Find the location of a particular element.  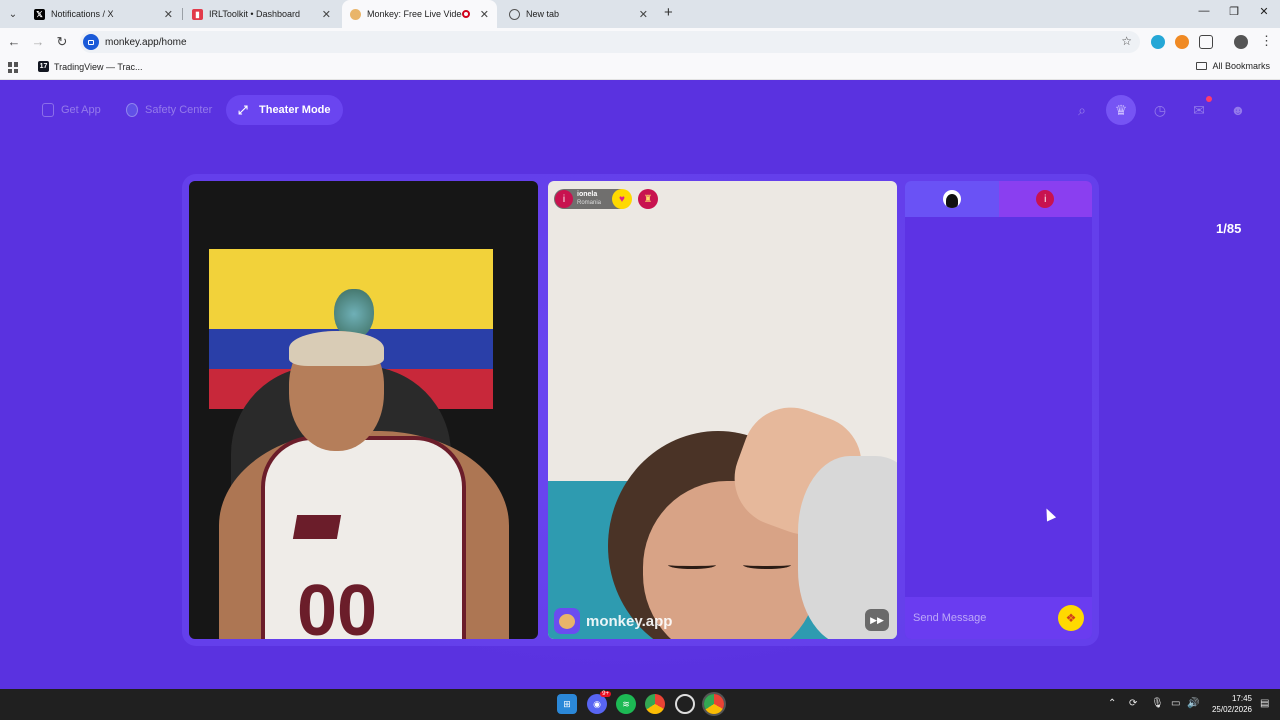

windows-taskbar: ⊞ ◉ 9+ ≋ ⌃ ⟳ 🎙 ▭ 🔊 17:45 25/02/2026 ▤ is located at coordinates (640, 704).